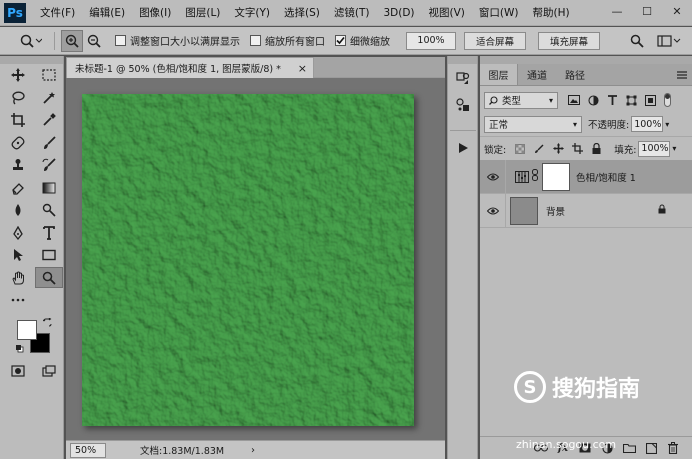 This screenshot has width=692, height=459. I want to click on fill-slider-arrow: ▾, so click(674, 148).